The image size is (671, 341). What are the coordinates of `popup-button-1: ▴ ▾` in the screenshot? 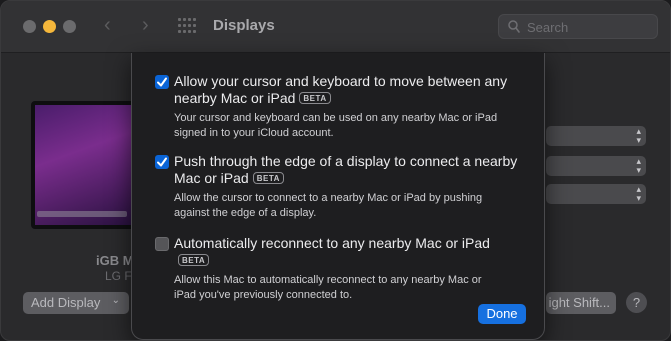 It's located at (596, 136).